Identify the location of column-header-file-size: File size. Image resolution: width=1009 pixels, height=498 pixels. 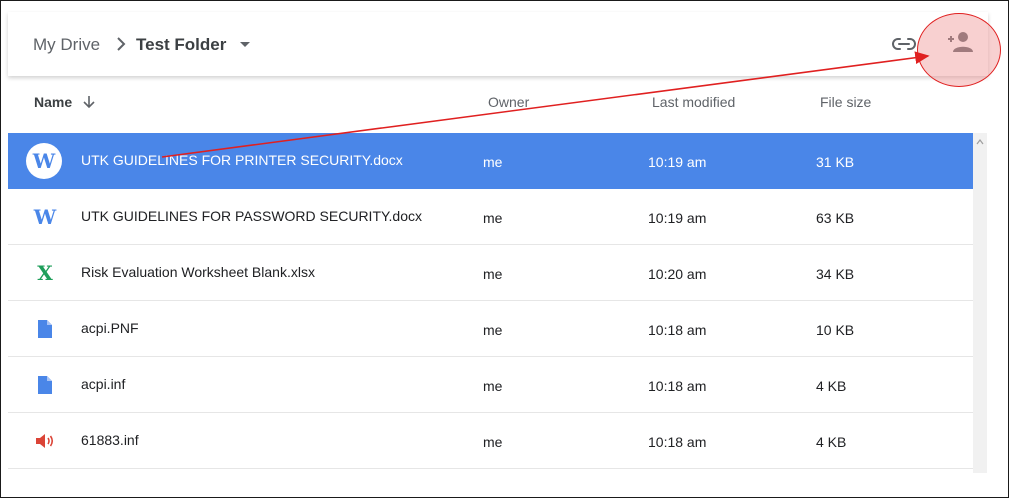
(845, 102).